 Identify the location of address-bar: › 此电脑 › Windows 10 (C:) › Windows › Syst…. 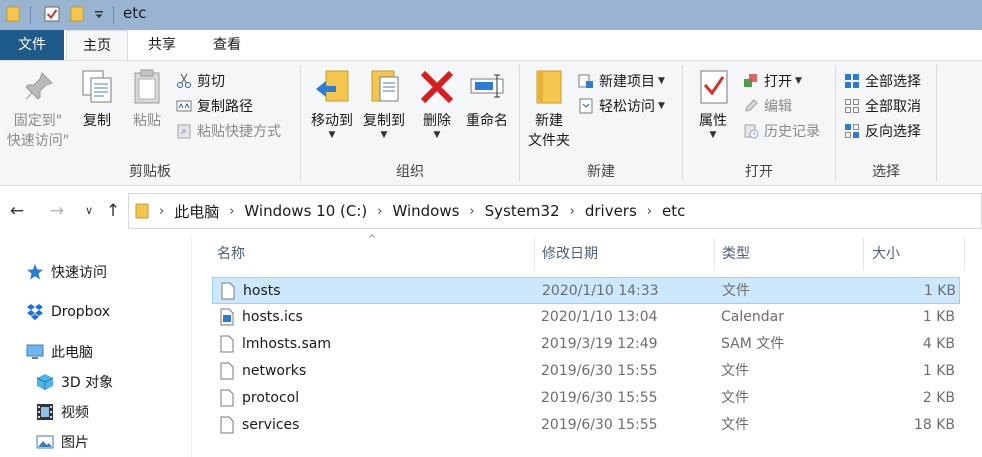
(555, 211).